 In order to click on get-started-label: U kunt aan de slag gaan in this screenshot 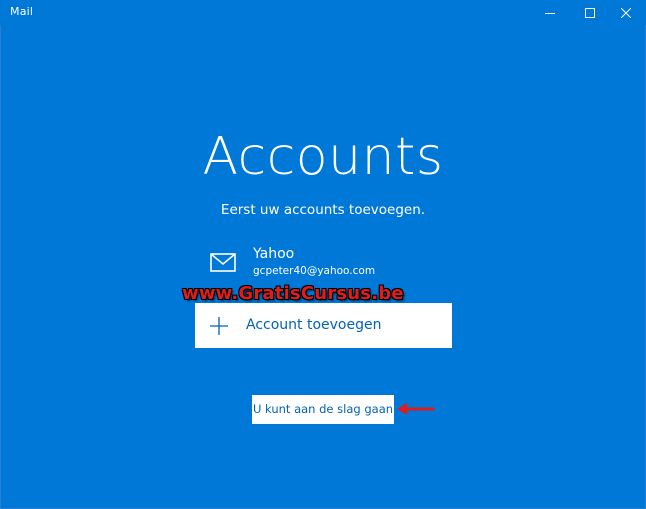, I will do `click(323, 409)`.